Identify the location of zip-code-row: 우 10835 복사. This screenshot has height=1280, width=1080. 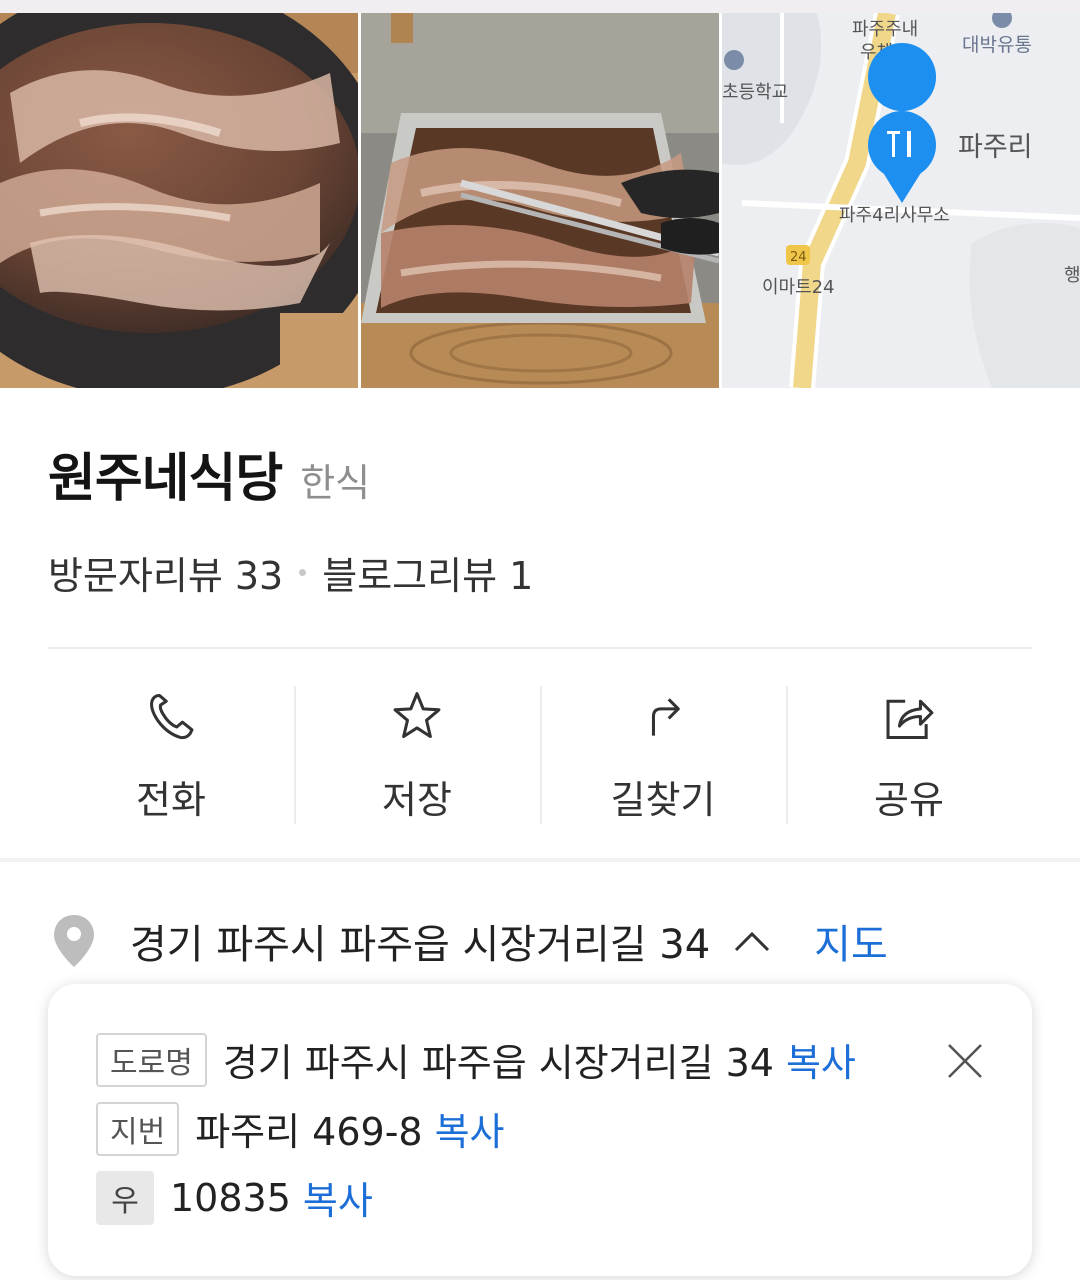
(234, 1197).